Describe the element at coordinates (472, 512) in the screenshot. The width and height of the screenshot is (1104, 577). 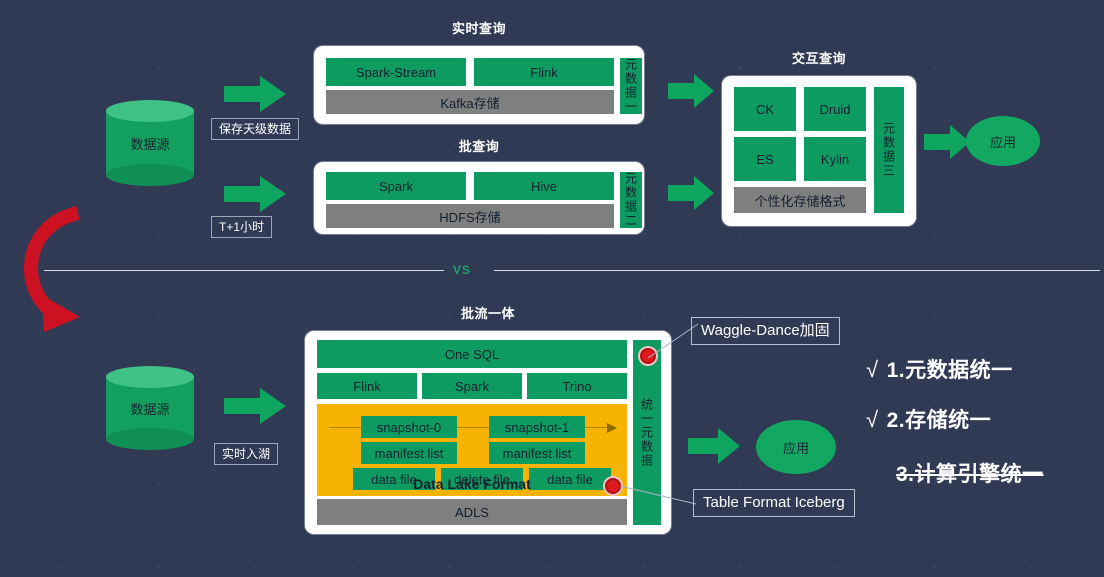
I see `storage-adls: ADLS` at that location.